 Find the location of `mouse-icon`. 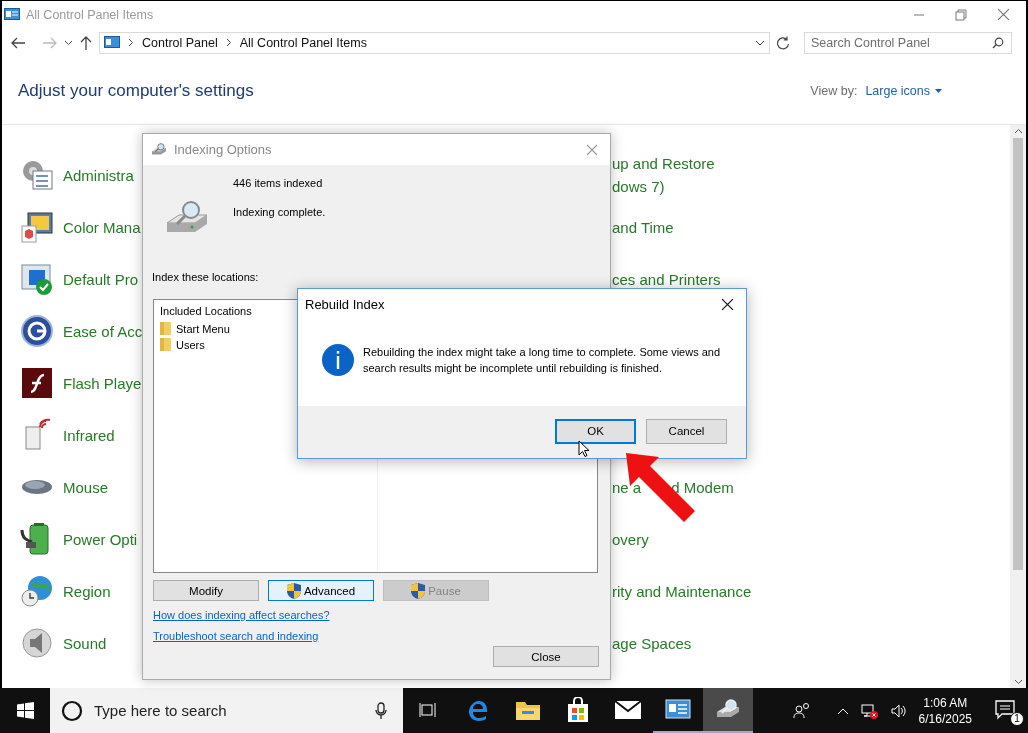

mouse-icon is located at coordinates (37, 487).